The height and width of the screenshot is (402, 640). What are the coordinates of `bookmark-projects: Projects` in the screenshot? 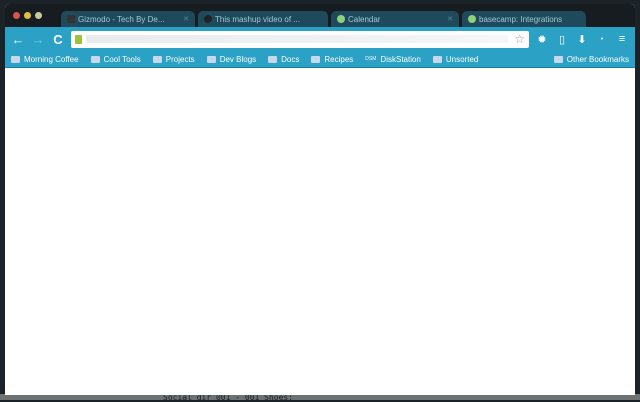 It's located at (173, 59).